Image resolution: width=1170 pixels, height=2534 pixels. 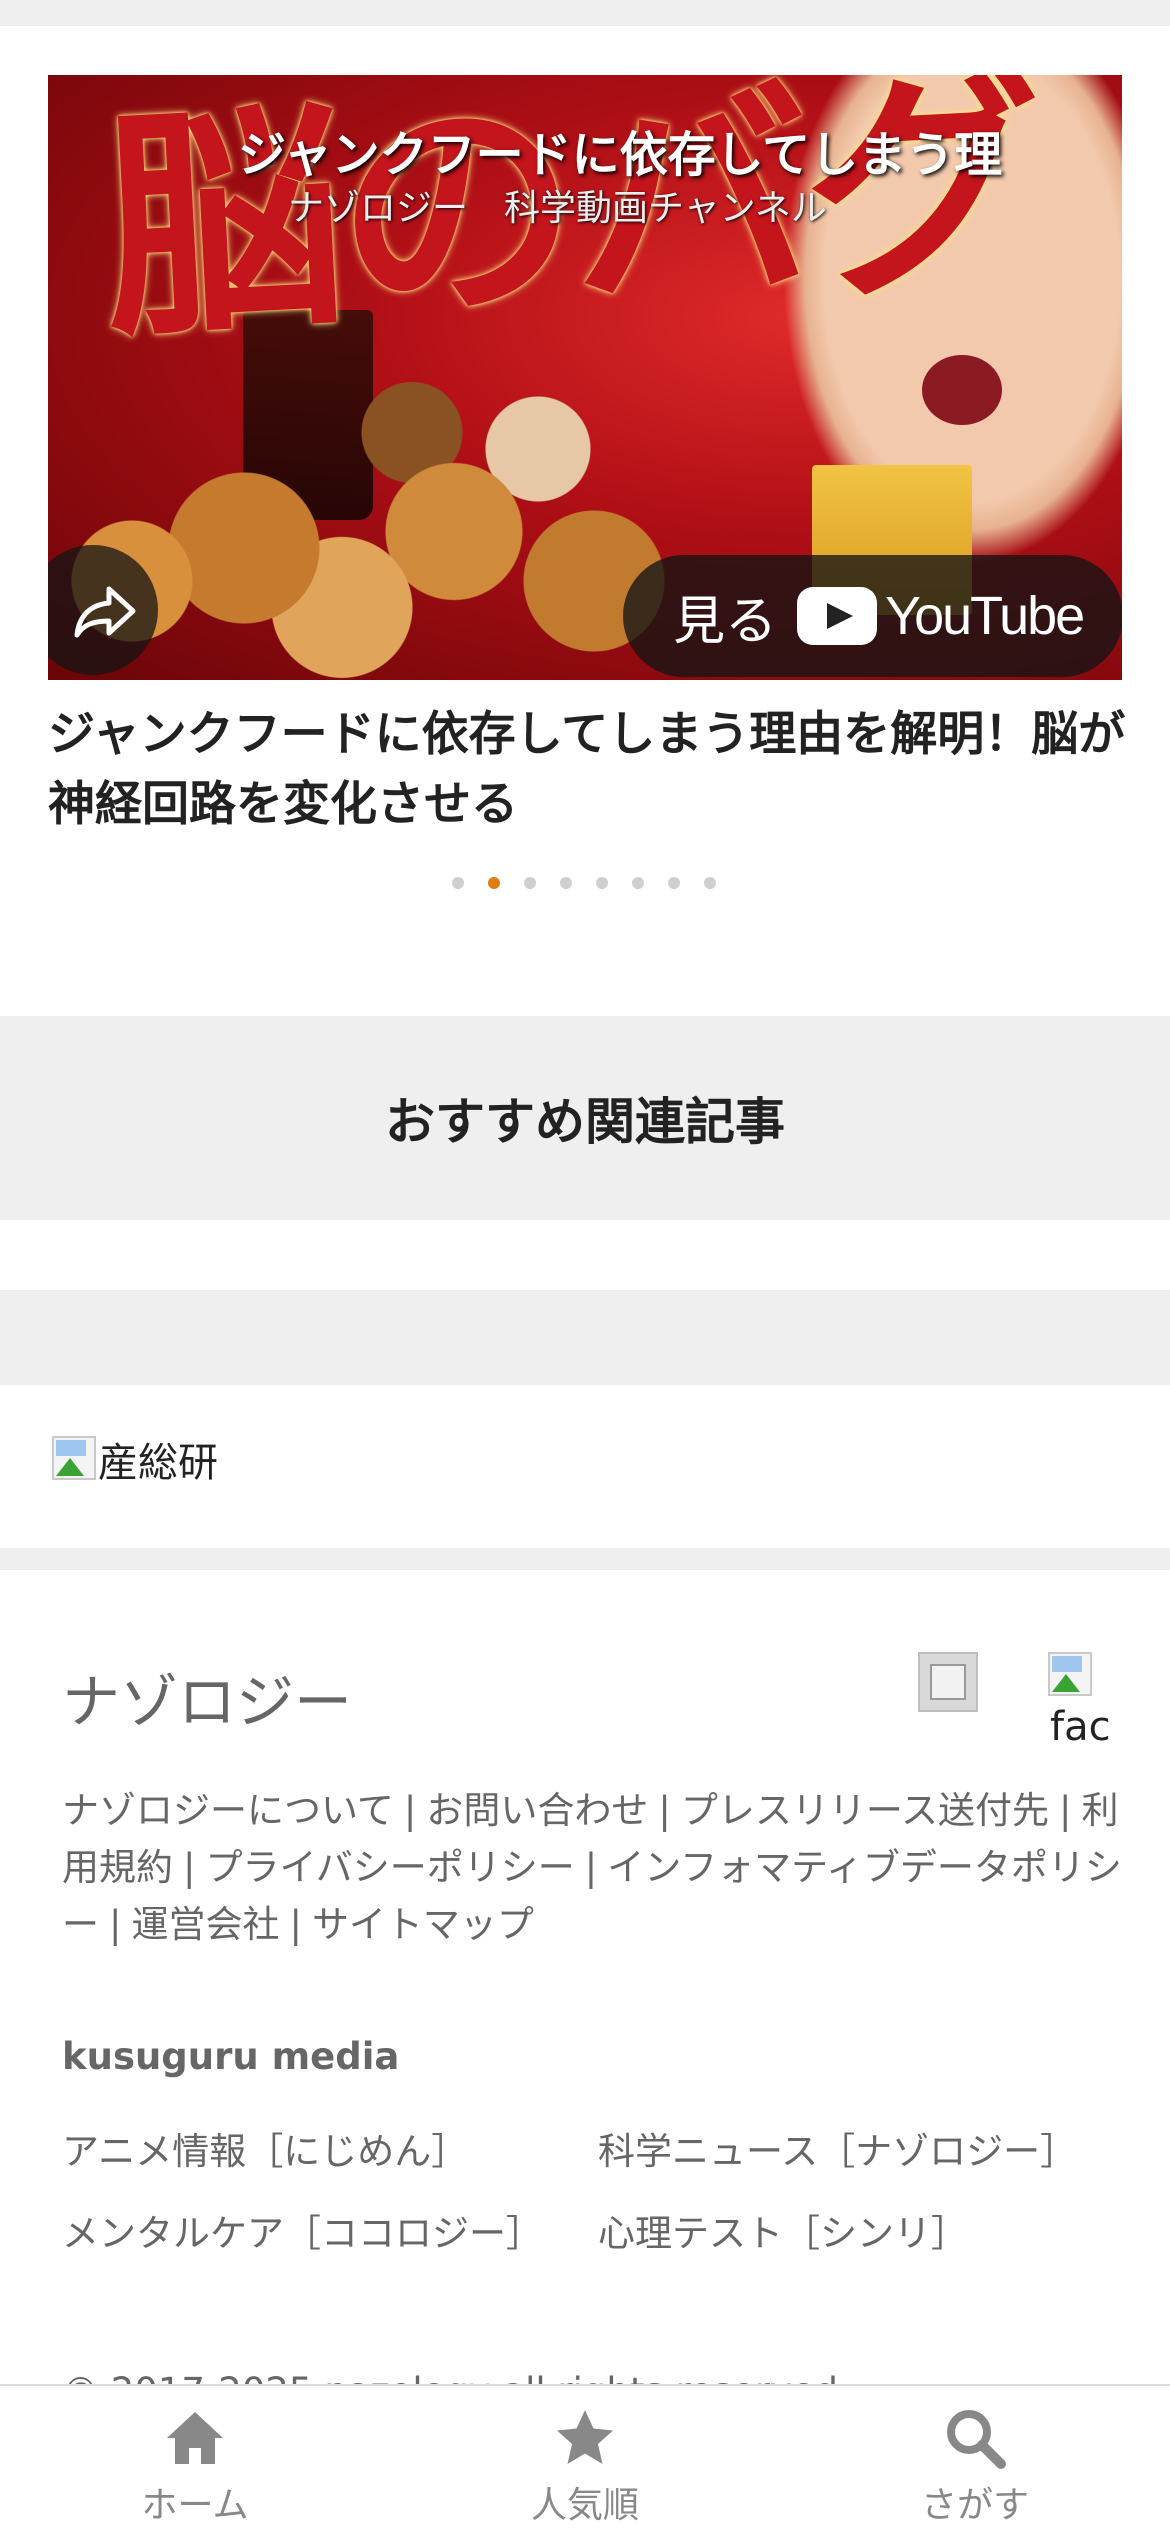 What do you see at coordinates (974, 2505) in the screenshot?
I see `tab-search-label: さがす` at bounding box center [974, 2505].